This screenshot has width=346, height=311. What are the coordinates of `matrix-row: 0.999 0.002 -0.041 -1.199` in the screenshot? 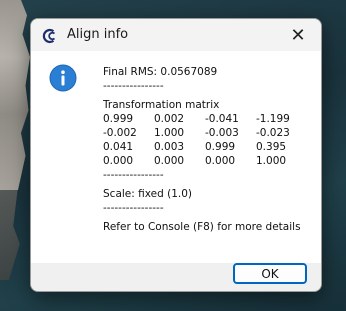 It's located at (205, 119).